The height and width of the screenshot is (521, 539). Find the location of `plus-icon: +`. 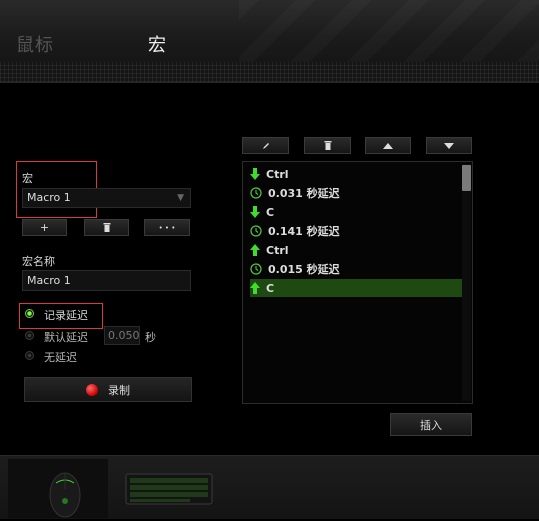

plus-icon: + is located at coordinates (44, 227).